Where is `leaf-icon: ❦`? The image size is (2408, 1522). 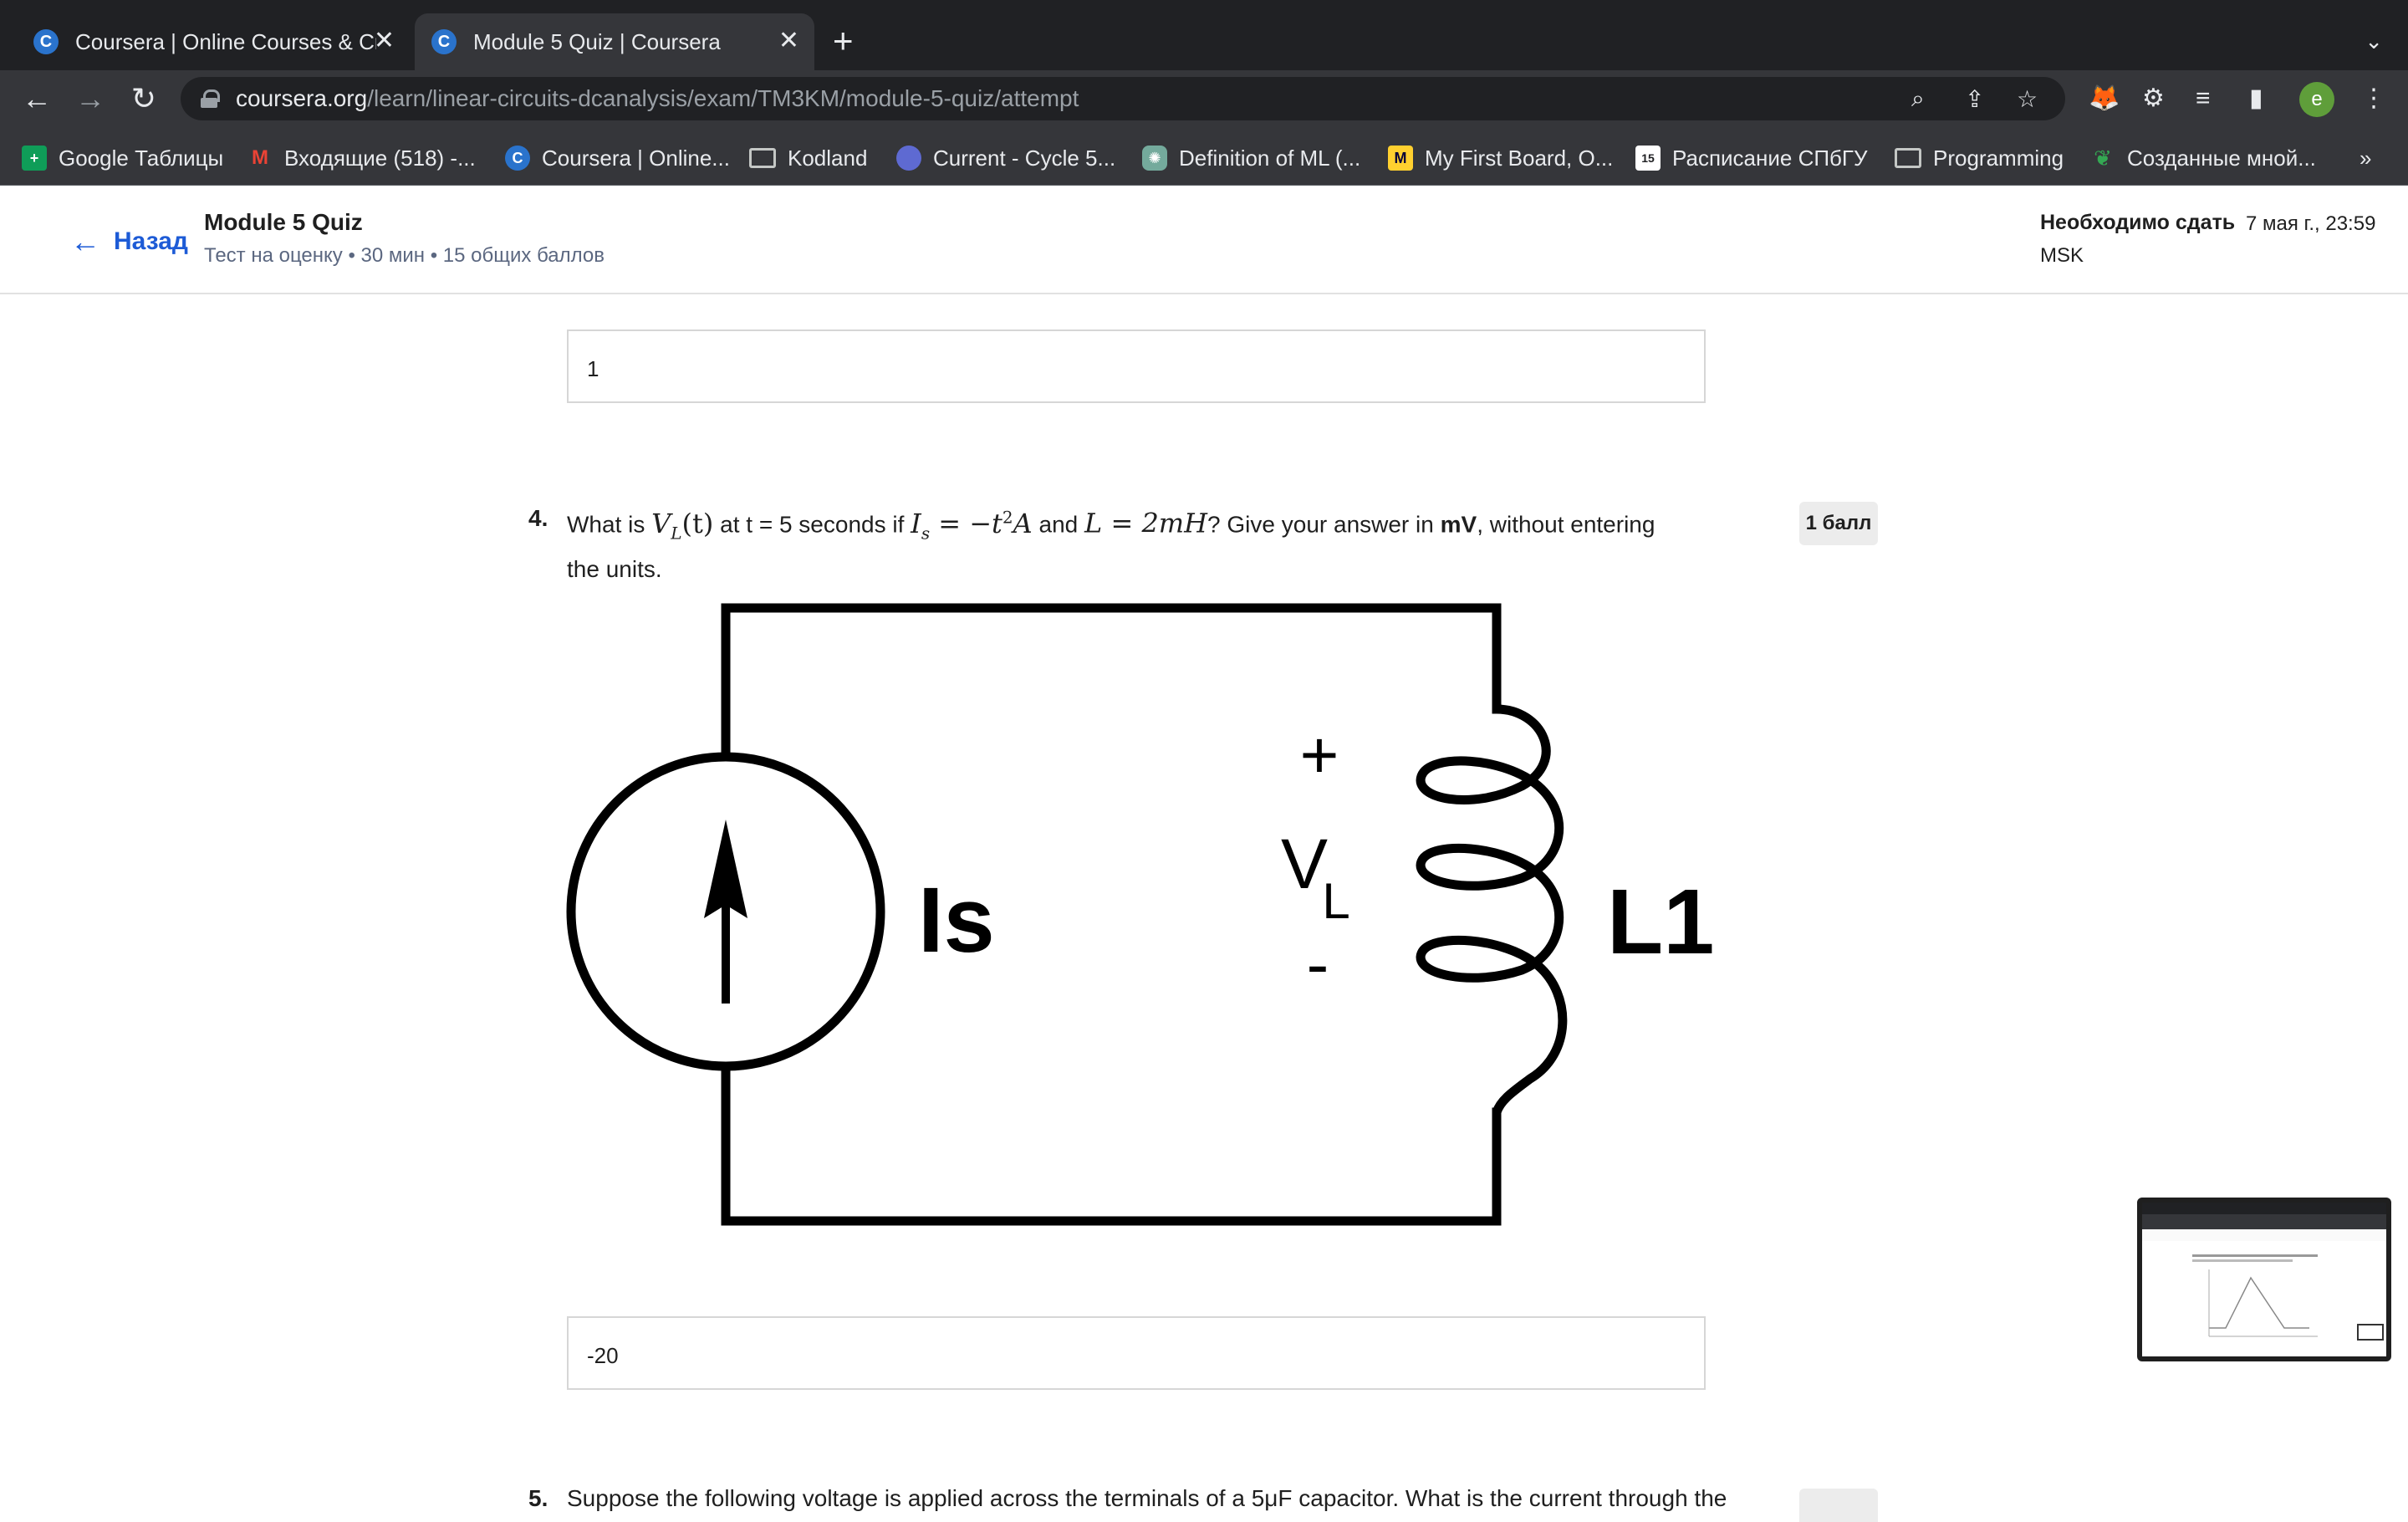
leaf-icon: ❦ is located at coordinates (2103, 158).